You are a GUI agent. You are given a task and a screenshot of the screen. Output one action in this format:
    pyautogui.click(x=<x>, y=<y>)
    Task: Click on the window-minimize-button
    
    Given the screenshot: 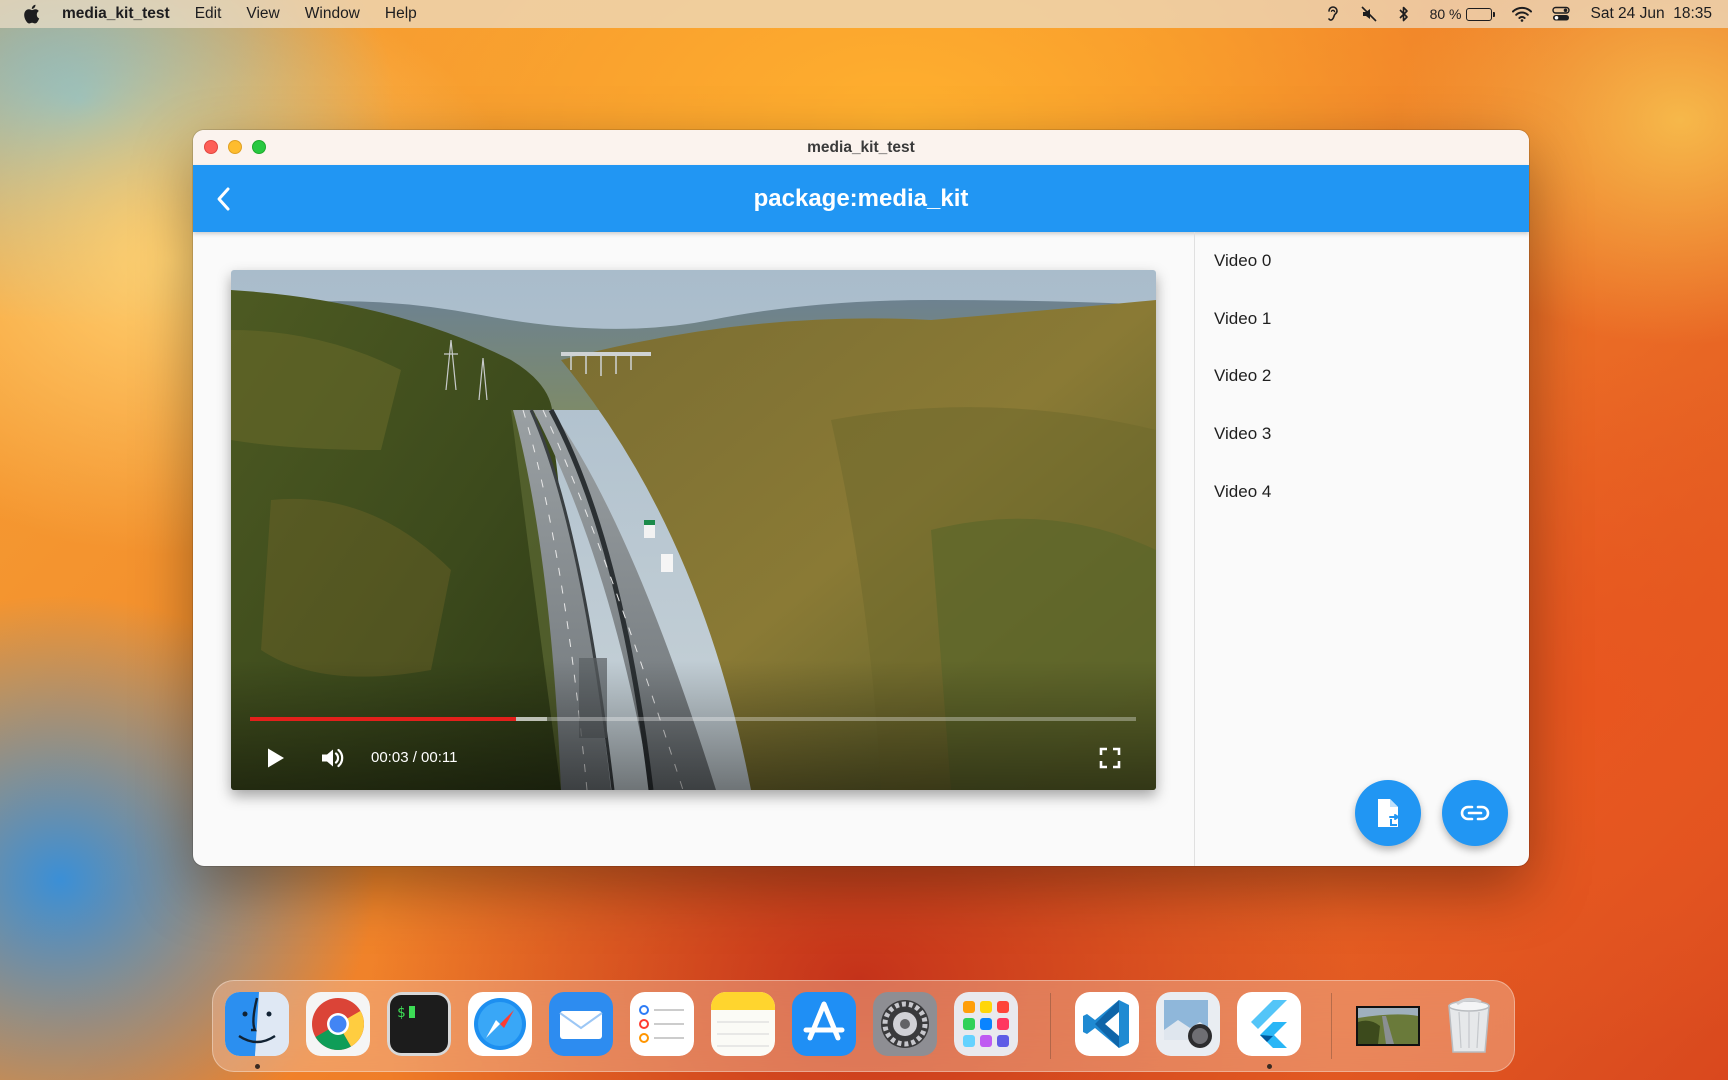 What is the action you would take?
    pyautogui.click(x=235, y=147)
    